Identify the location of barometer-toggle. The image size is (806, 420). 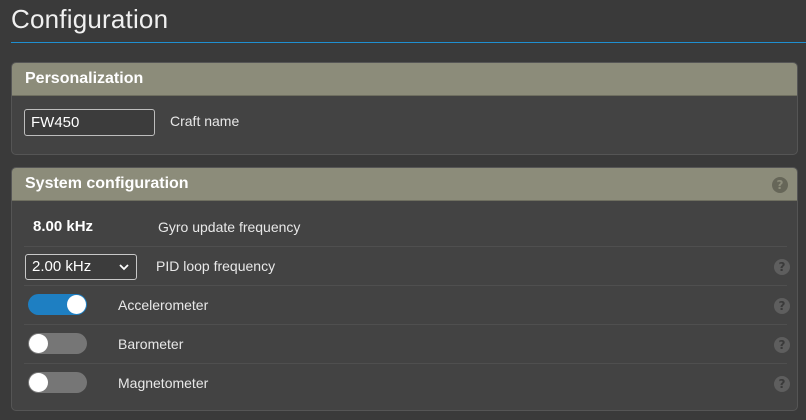
(57, 343).